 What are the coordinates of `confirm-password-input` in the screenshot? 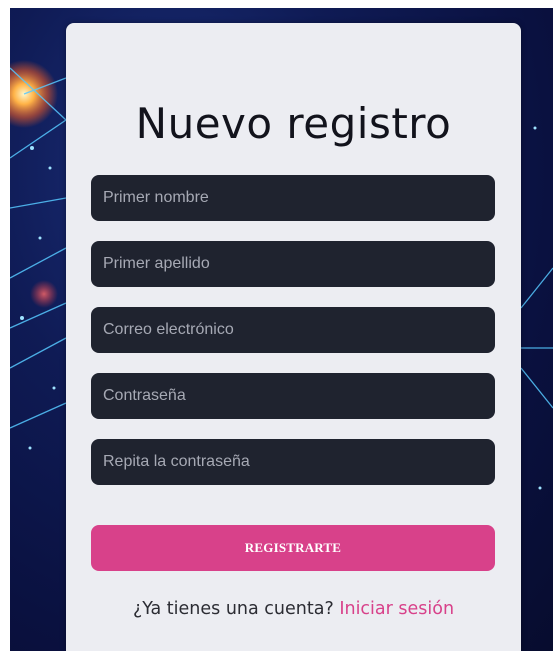 It's located at (293, 462).